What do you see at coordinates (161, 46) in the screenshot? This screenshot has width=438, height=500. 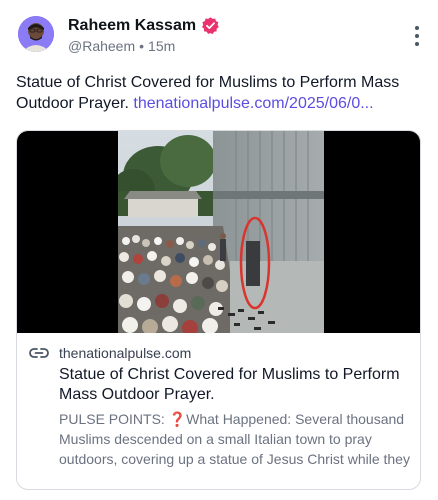 I see `post-timestamp: 15m` at bounding box center [161, 46].